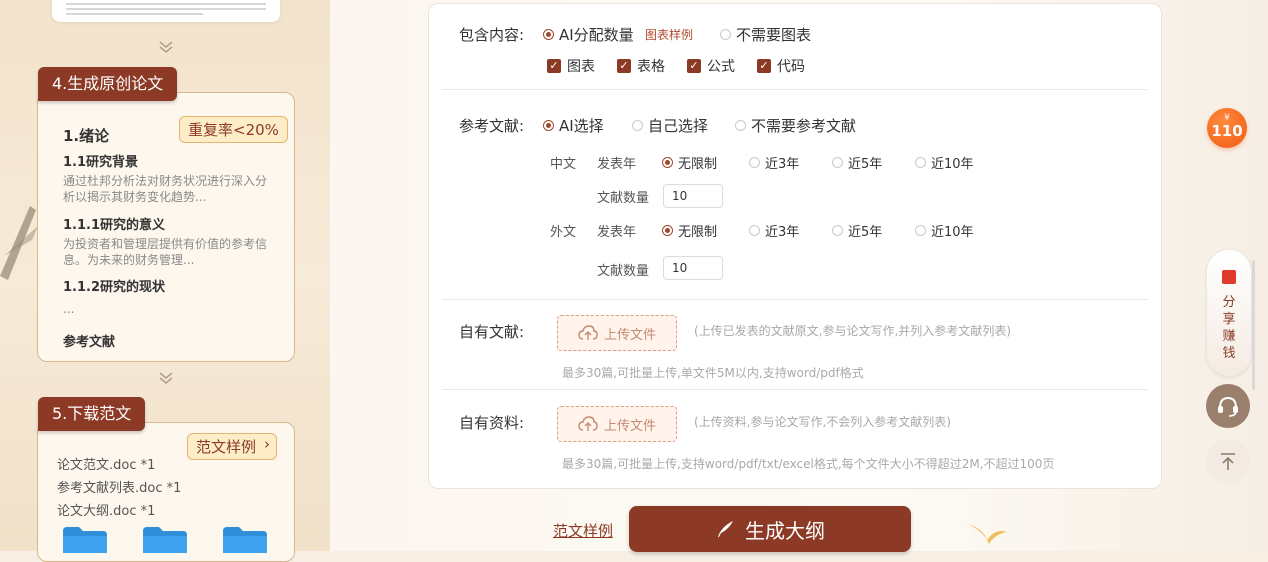 The height and width of the screenshot is (562, 1268). What do you see at coordinates (89, 342) in the screenshot?
I see `outline-references: 参考文献` at bounding box center [89, 342].